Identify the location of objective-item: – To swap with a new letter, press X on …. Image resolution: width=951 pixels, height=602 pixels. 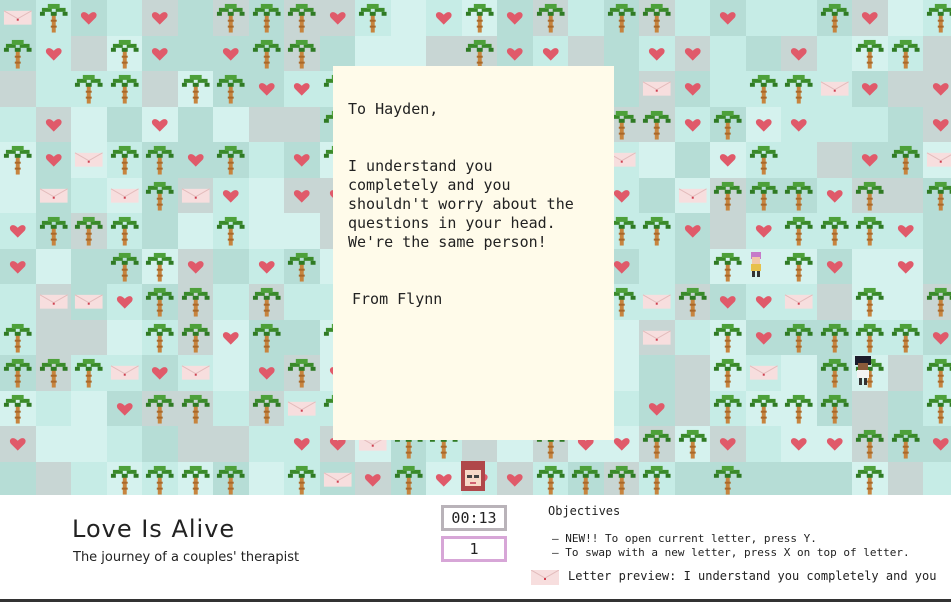
(731, 552).